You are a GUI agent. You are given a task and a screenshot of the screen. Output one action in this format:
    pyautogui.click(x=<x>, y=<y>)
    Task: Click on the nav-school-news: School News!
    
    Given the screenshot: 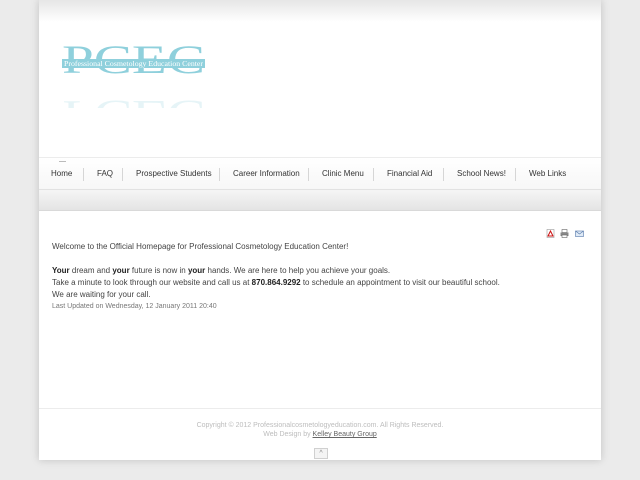 What is the action you would take?
    pyautogui.click(x=481, y=174)
    